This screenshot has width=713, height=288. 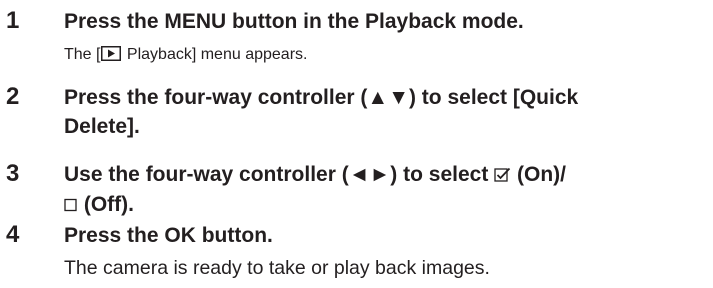 What do you see at coordinates (13, 234) in the screenshot?
I see `step-number: 4` at bounding box center [13, 234].